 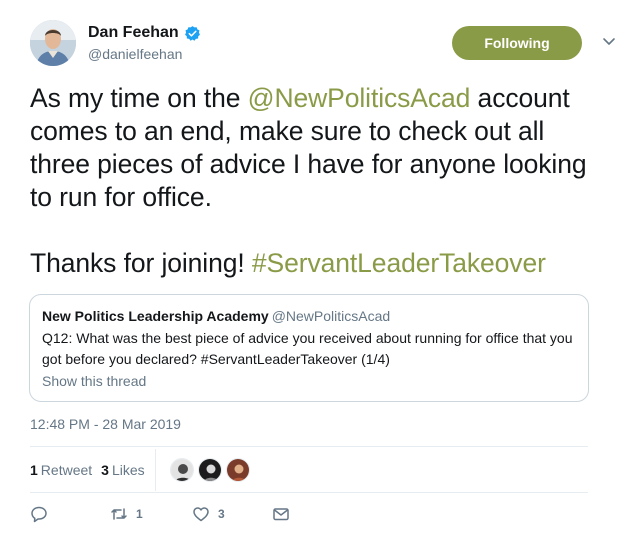 What do you see at coordinates (133, 33) in the screenshot?
I see `author-name-text: Dan Feehan` at bounding box center [133, 33].